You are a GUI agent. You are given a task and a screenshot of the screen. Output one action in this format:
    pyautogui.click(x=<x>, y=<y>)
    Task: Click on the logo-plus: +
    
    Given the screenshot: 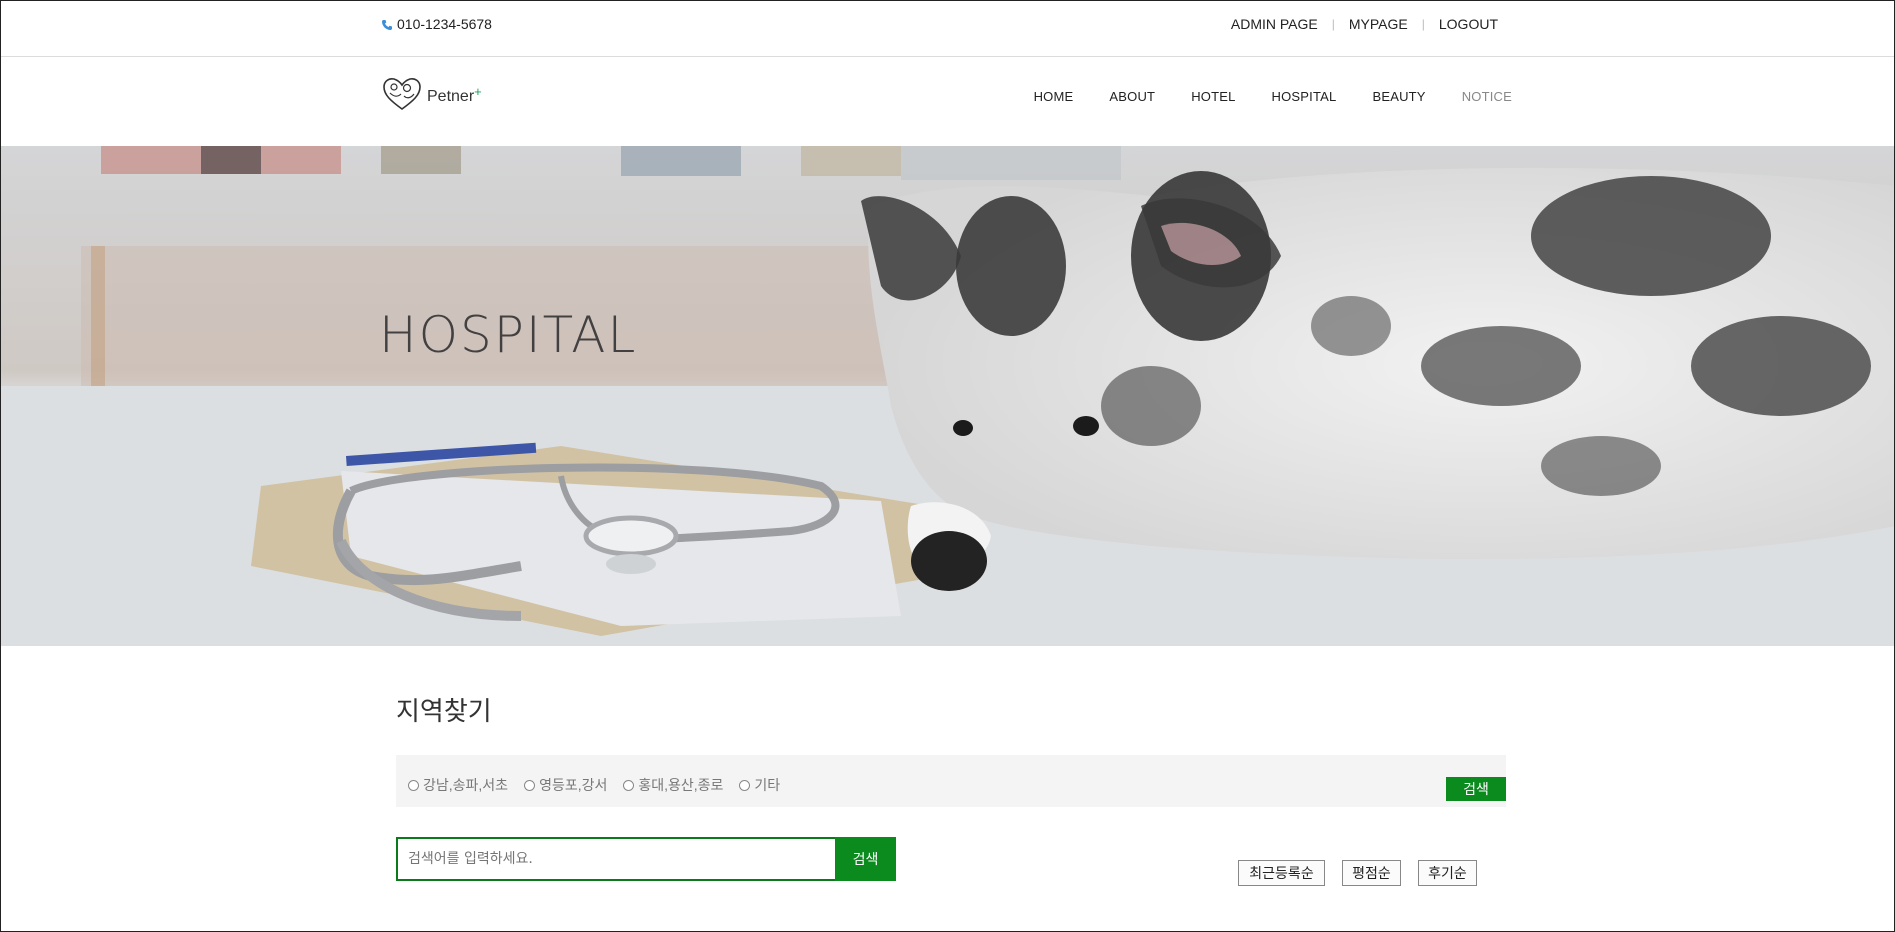 What is the action you would take?
    pyautogui.click(x=478, y=91)
    